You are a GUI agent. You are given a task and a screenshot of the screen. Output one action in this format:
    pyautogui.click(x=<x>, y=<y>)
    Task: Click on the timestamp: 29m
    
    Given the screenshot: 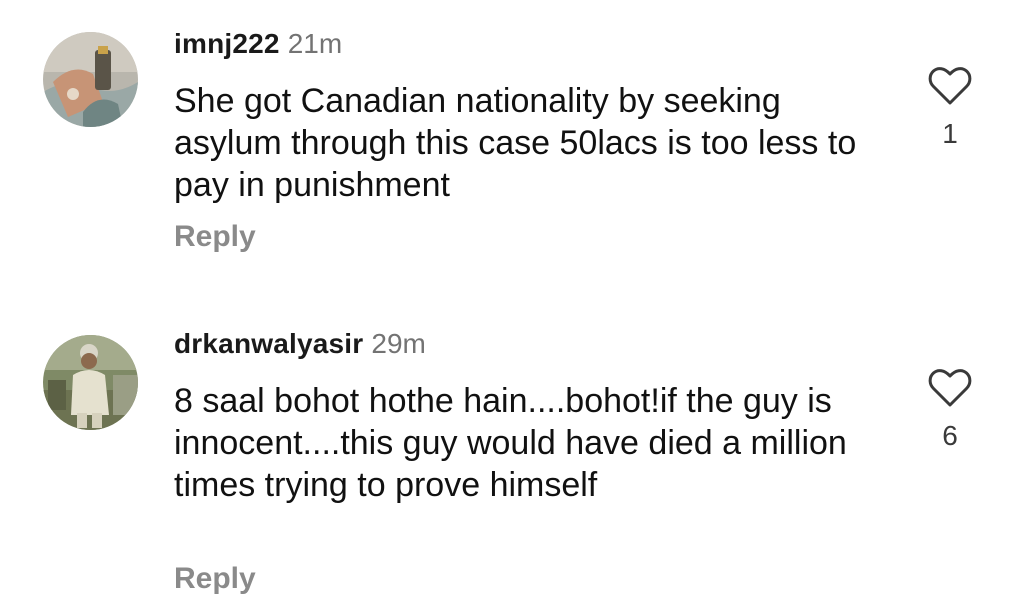 What is the action you would take?
    pyautogui.click(x=398, y=343)
    